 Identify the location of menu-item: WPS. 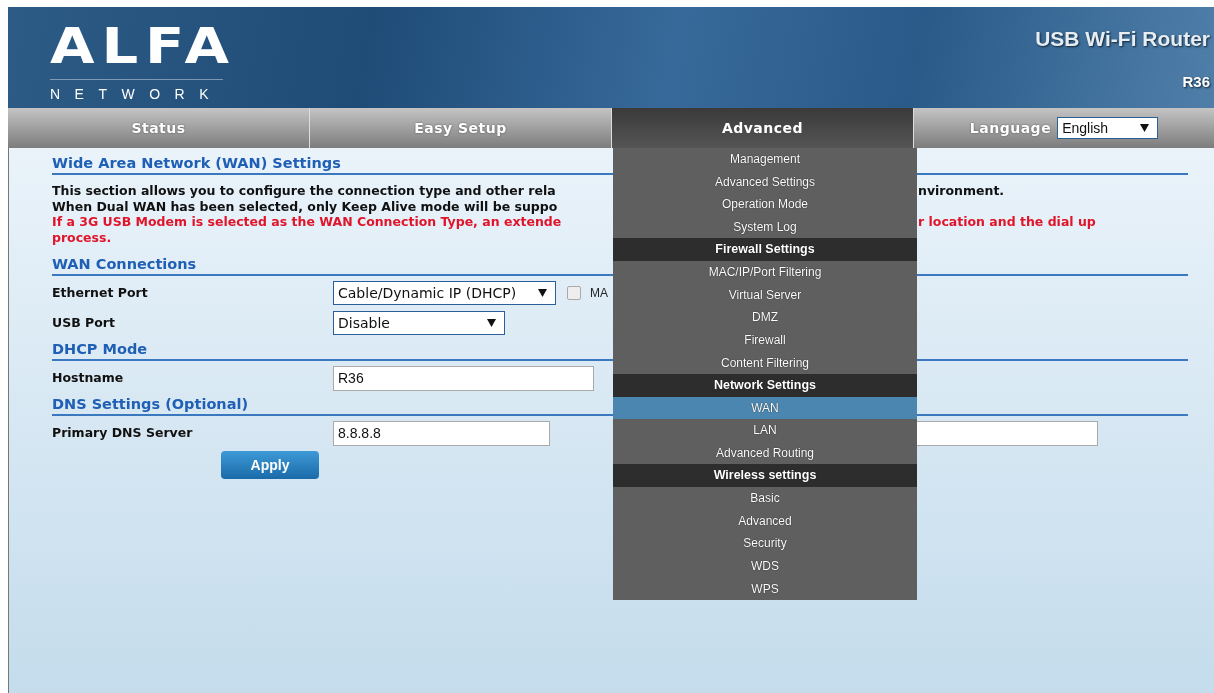
(765, 588).